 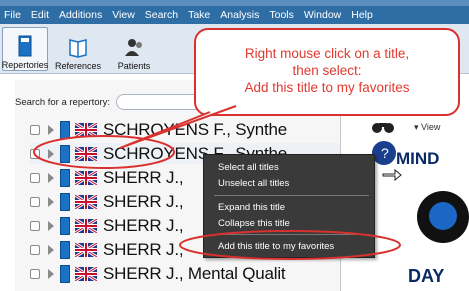 I want to click on callout-line-2: then select:, so click(x=327, y=70).